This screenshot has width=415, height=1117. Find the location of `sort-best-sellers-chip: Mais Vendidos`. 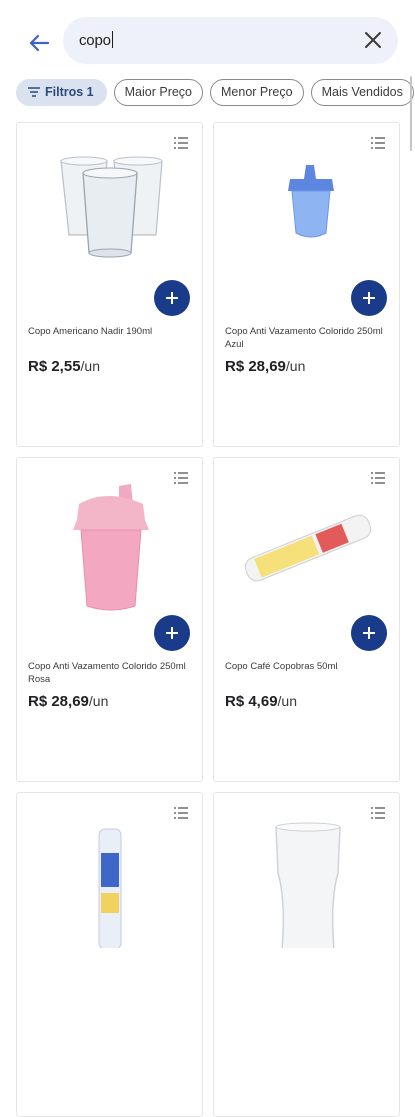

sort-best-sellers-chip: Mais Vendidos is located at coordinates (362, 92).